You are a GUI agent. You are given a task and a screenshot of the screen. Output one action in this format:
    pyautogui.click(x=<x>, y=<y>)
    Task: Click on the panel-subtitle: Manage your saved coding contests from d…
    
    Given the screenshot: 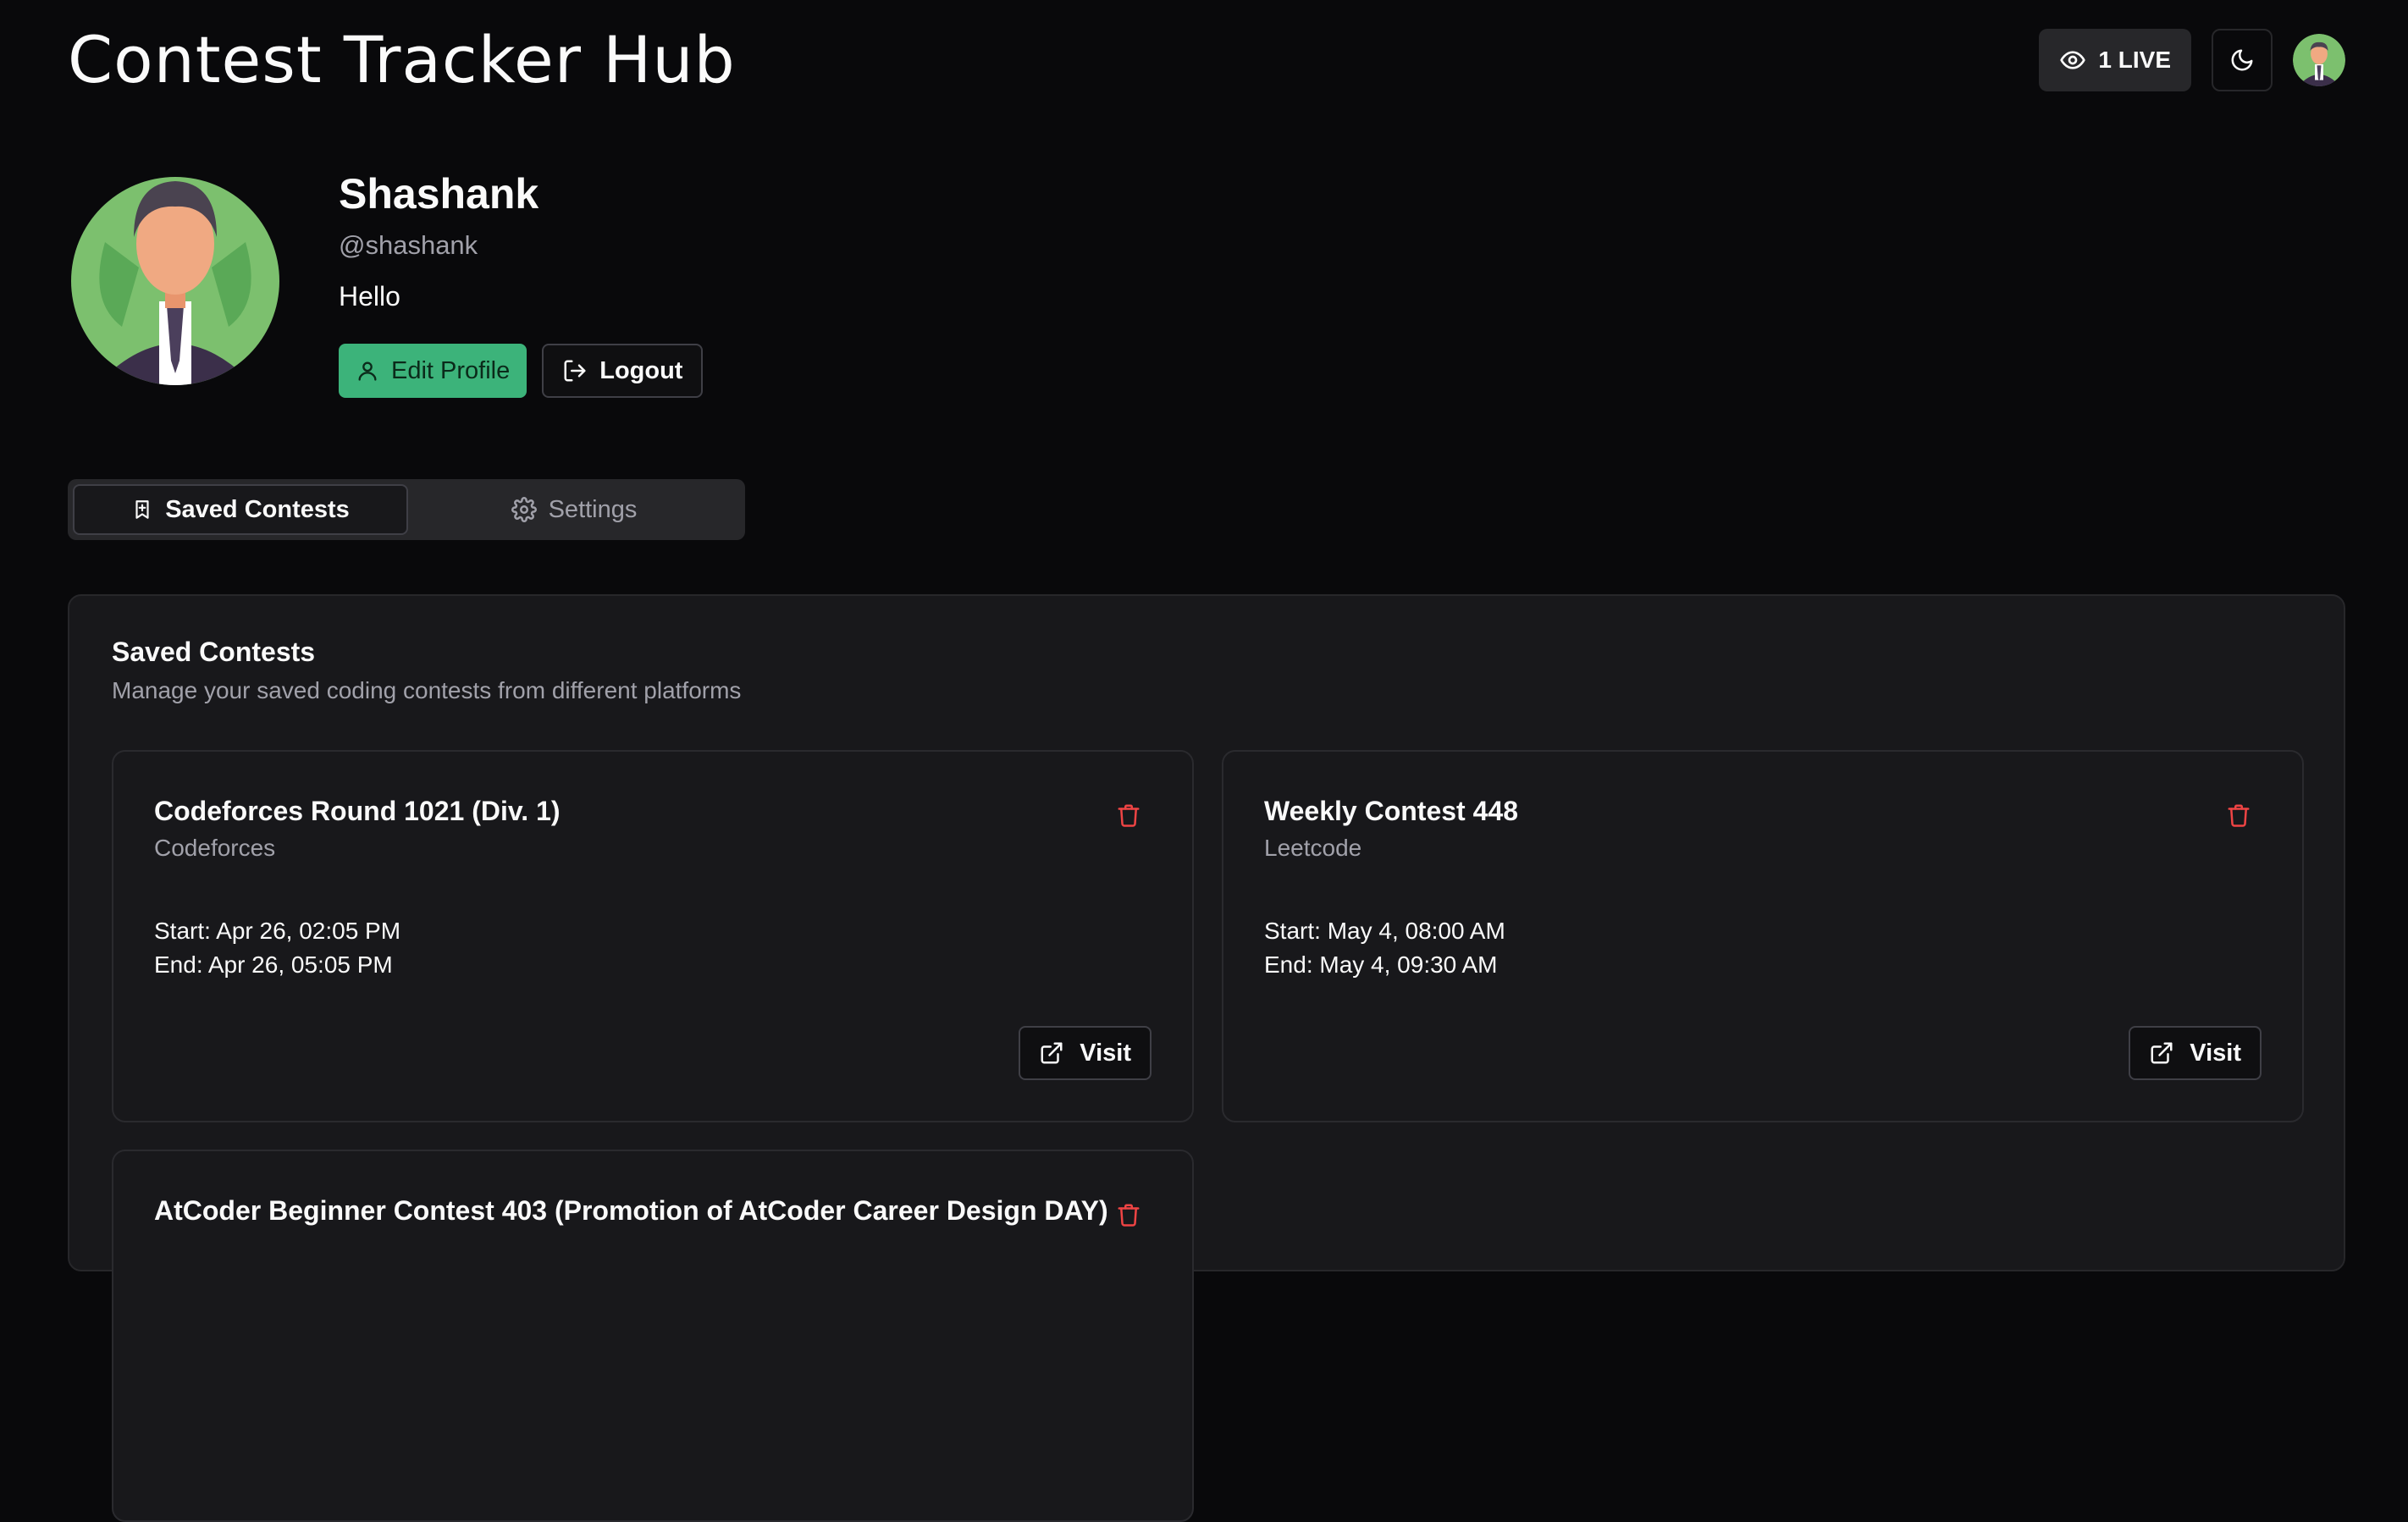 What is the action you would take?
    pyautogui.click(x=427, y=690)
    